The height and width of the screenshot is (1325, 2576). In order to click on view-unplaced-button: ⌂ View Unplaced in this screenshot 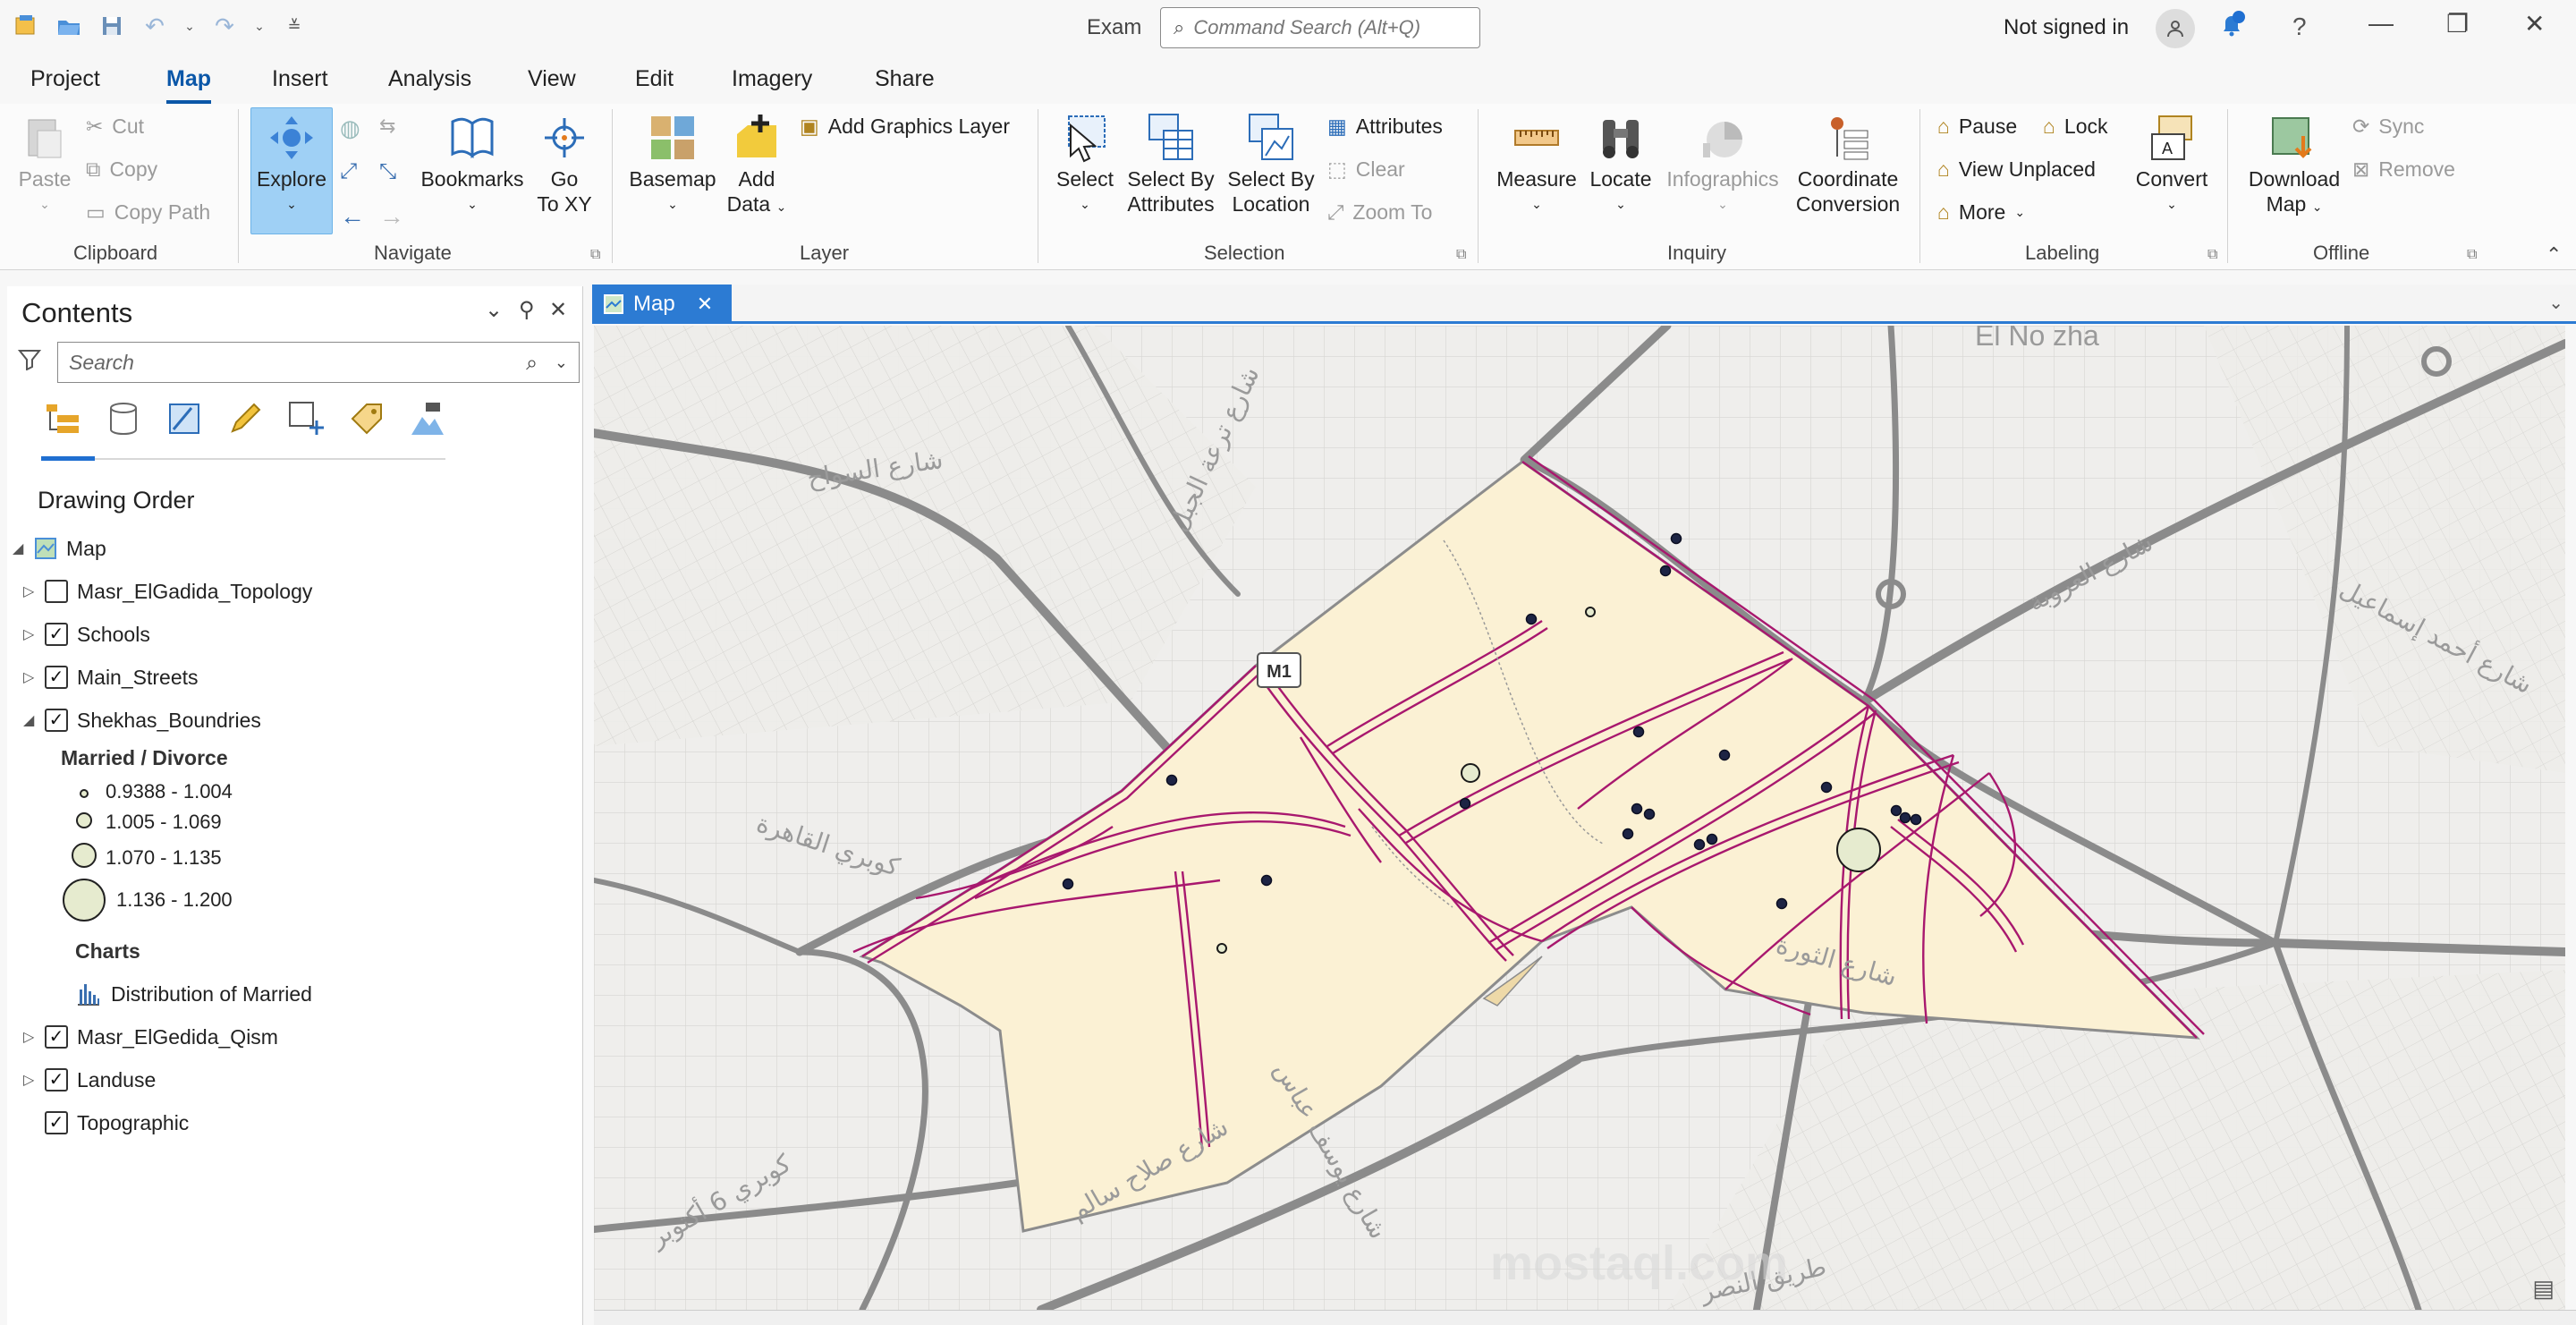, I will do `click(2016, 170)`.